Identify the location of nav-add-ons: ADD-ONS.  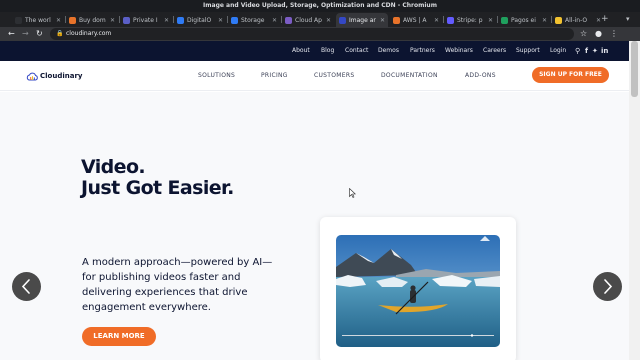
(480, 76).